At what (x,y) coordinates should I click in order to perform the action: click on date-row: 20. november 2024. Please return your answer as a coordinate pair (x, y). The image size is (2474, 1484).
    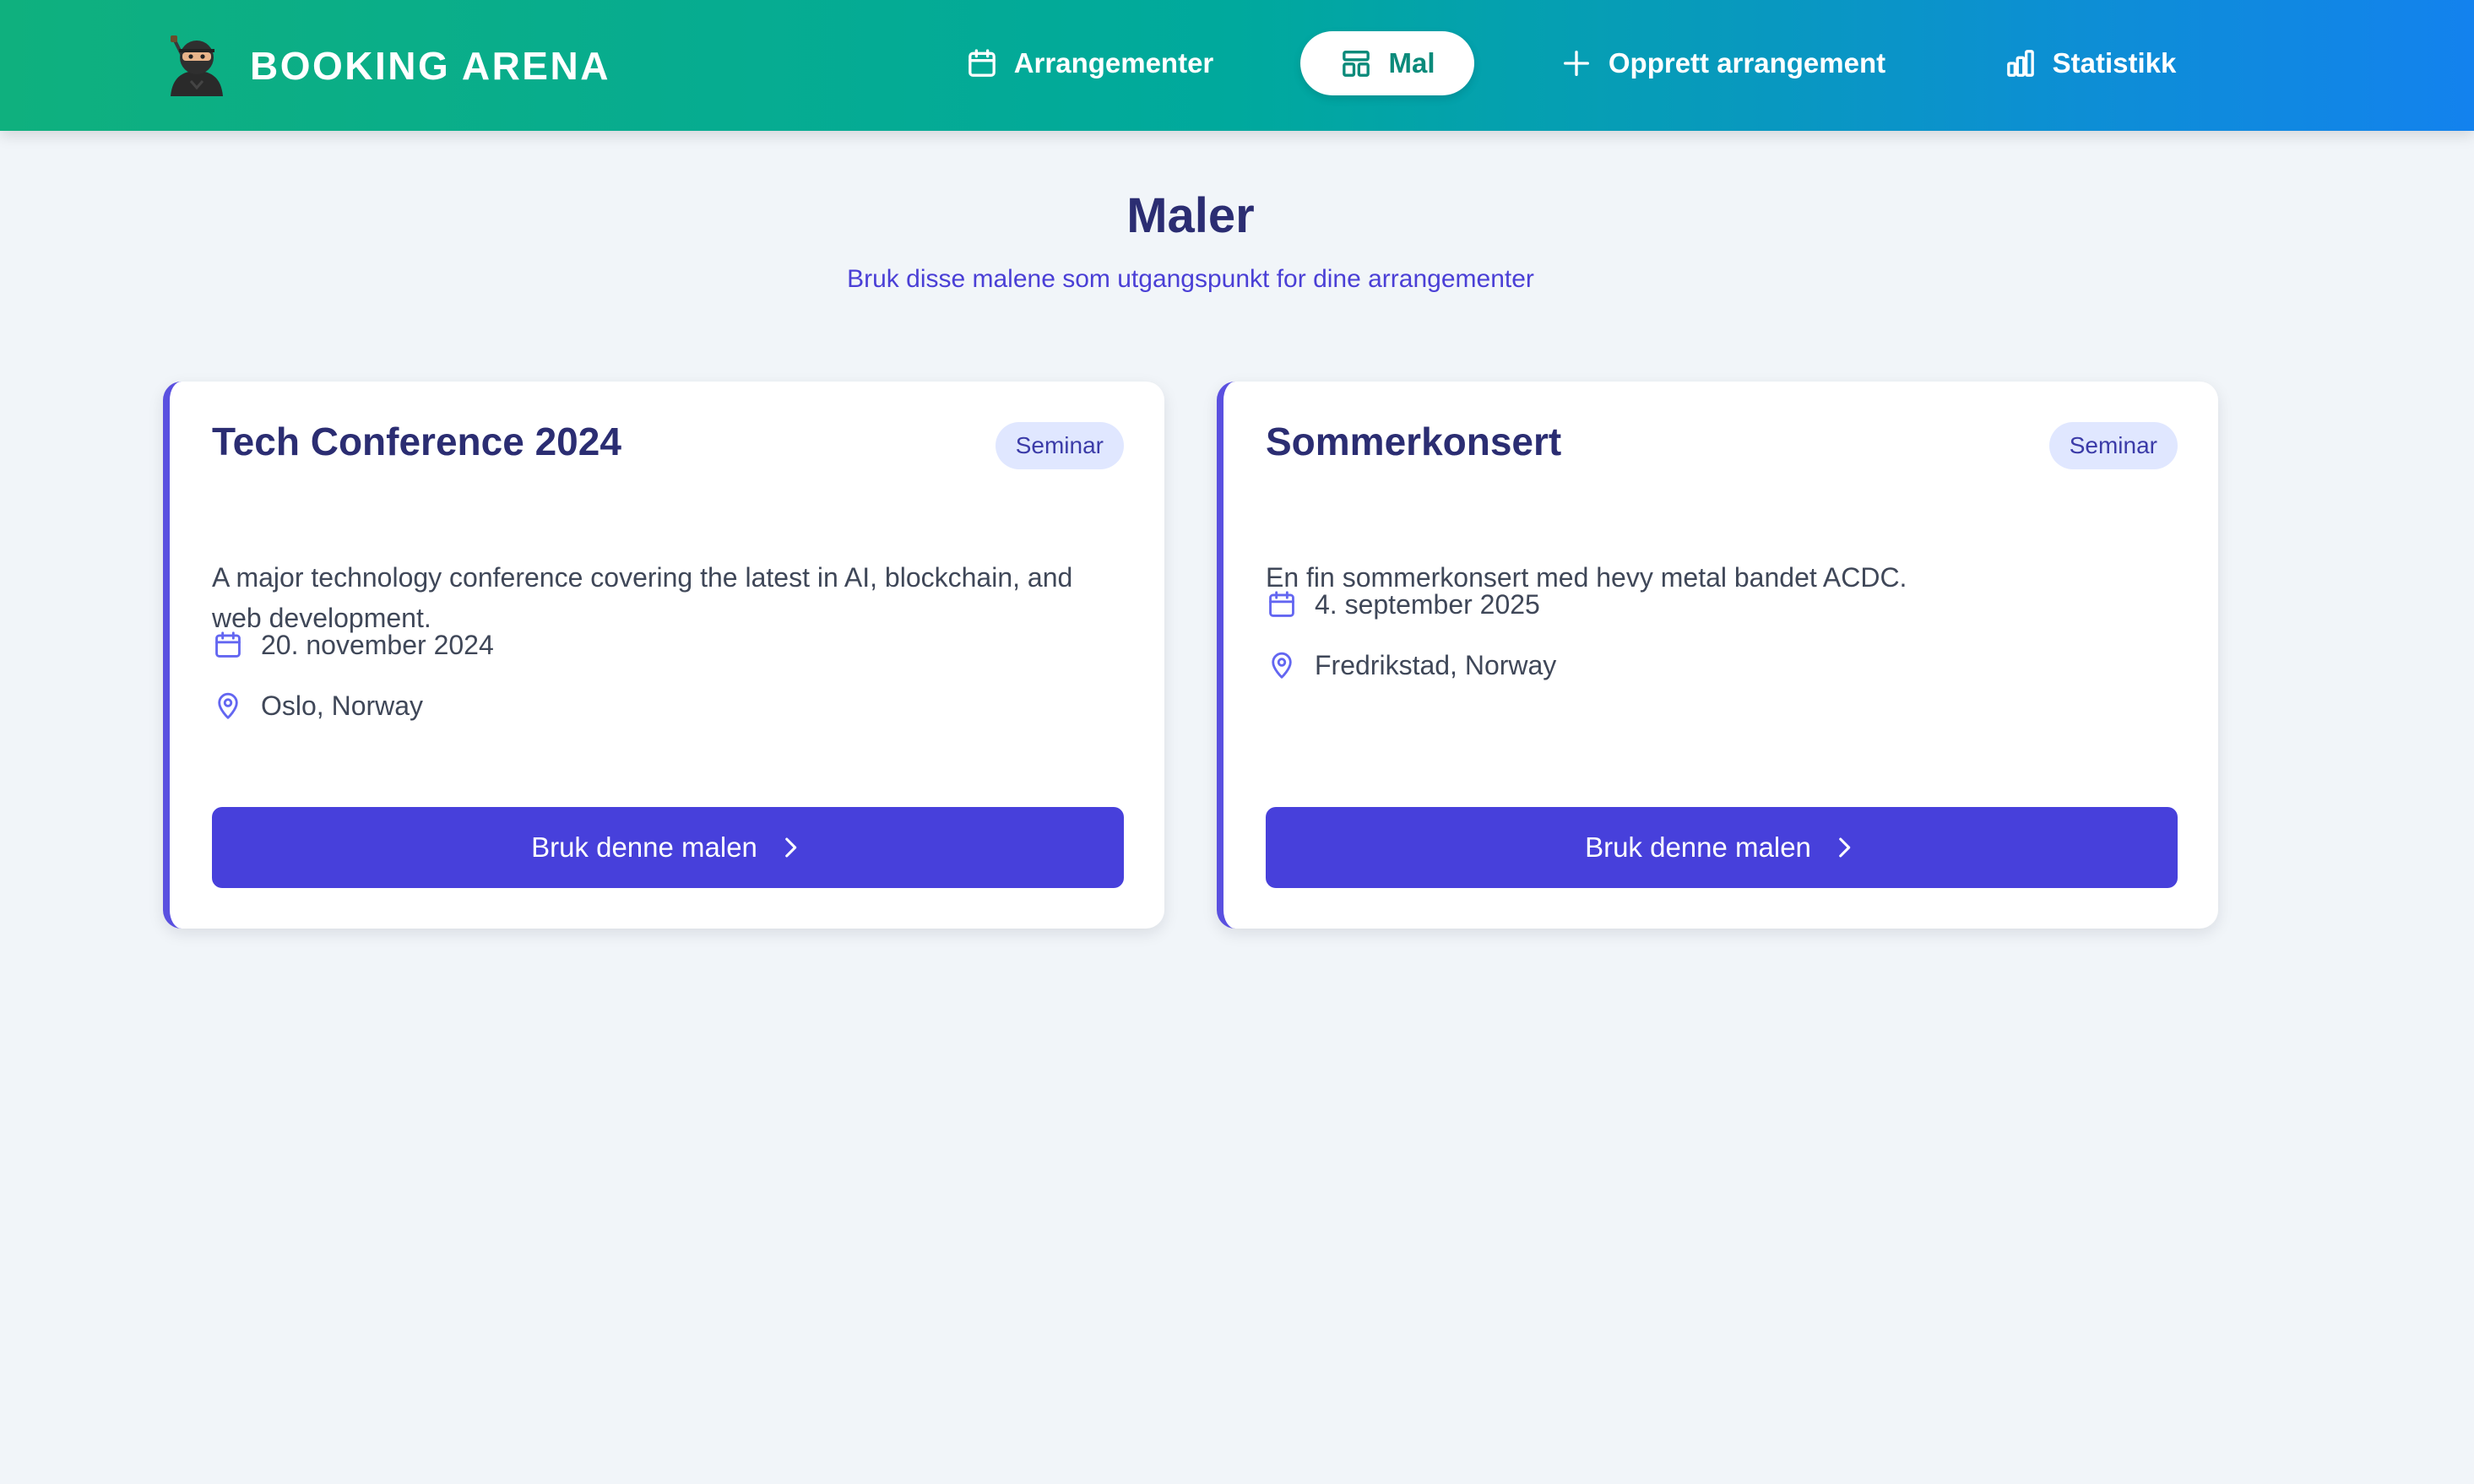
    Looking at the image, I should click on (353, 645).